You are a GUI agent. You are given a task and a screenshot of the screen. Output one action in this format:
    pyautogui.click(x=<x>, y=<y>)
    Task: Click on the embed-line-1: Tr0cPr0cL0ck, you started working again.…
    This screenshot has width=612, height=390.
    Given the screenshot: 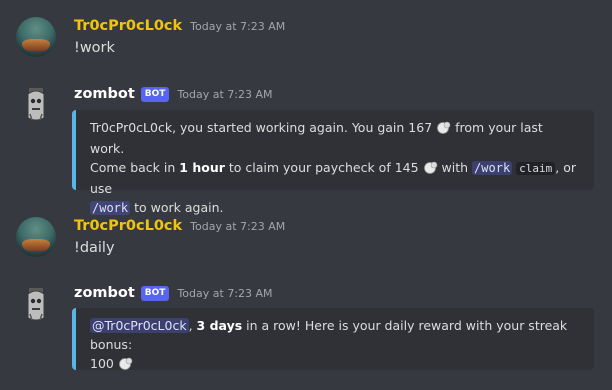 What is the action you would take?
    pyautogui.click(x=335, y=138)
    